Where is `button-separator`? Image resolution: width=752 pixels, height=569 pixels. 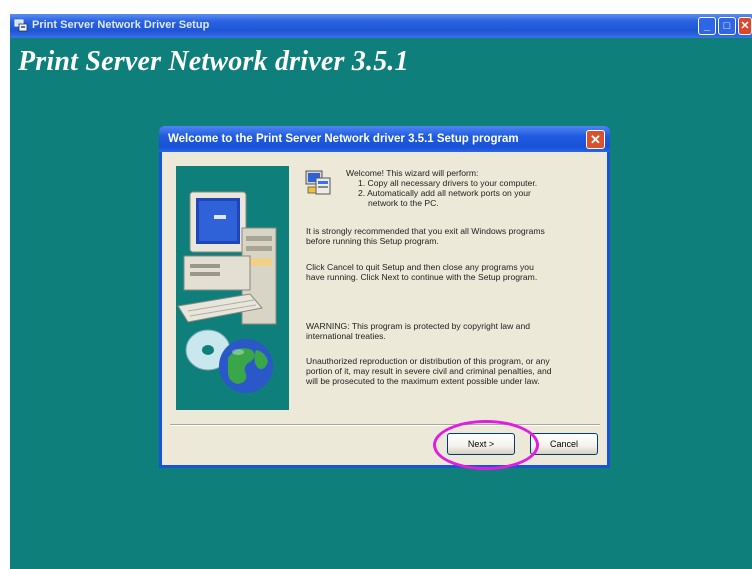 button-separator is located at coordinates (385, 425).